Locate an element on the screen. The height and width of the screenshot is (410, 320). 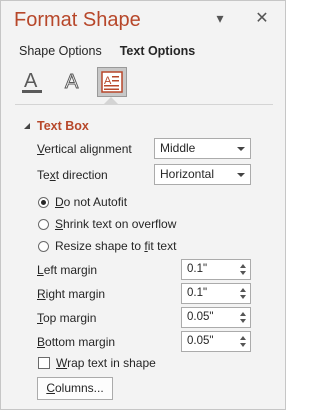
wrap-text-in-shape-checkbox-row: Wrap text in shape is located at coordinates (97, 363).